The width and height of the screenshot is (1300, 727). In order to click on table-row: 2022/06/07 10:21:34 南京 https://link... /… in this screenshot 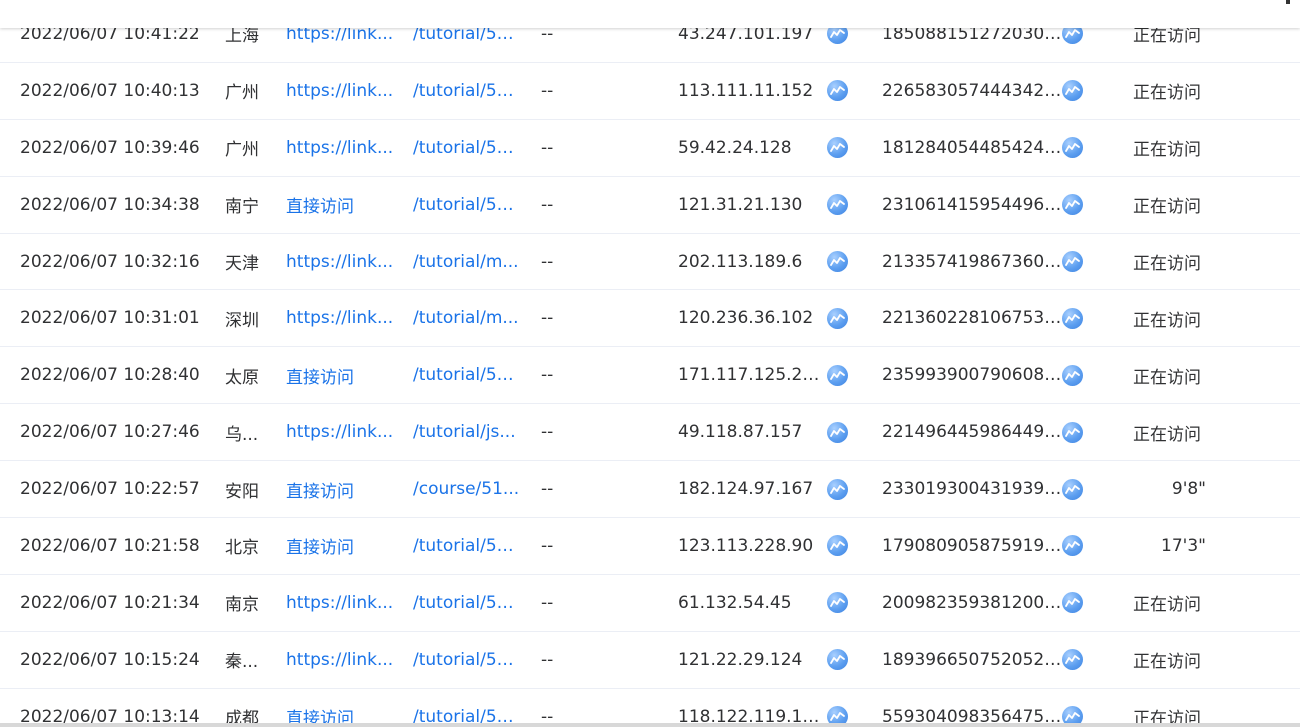, I will do `click(650, 603)`.